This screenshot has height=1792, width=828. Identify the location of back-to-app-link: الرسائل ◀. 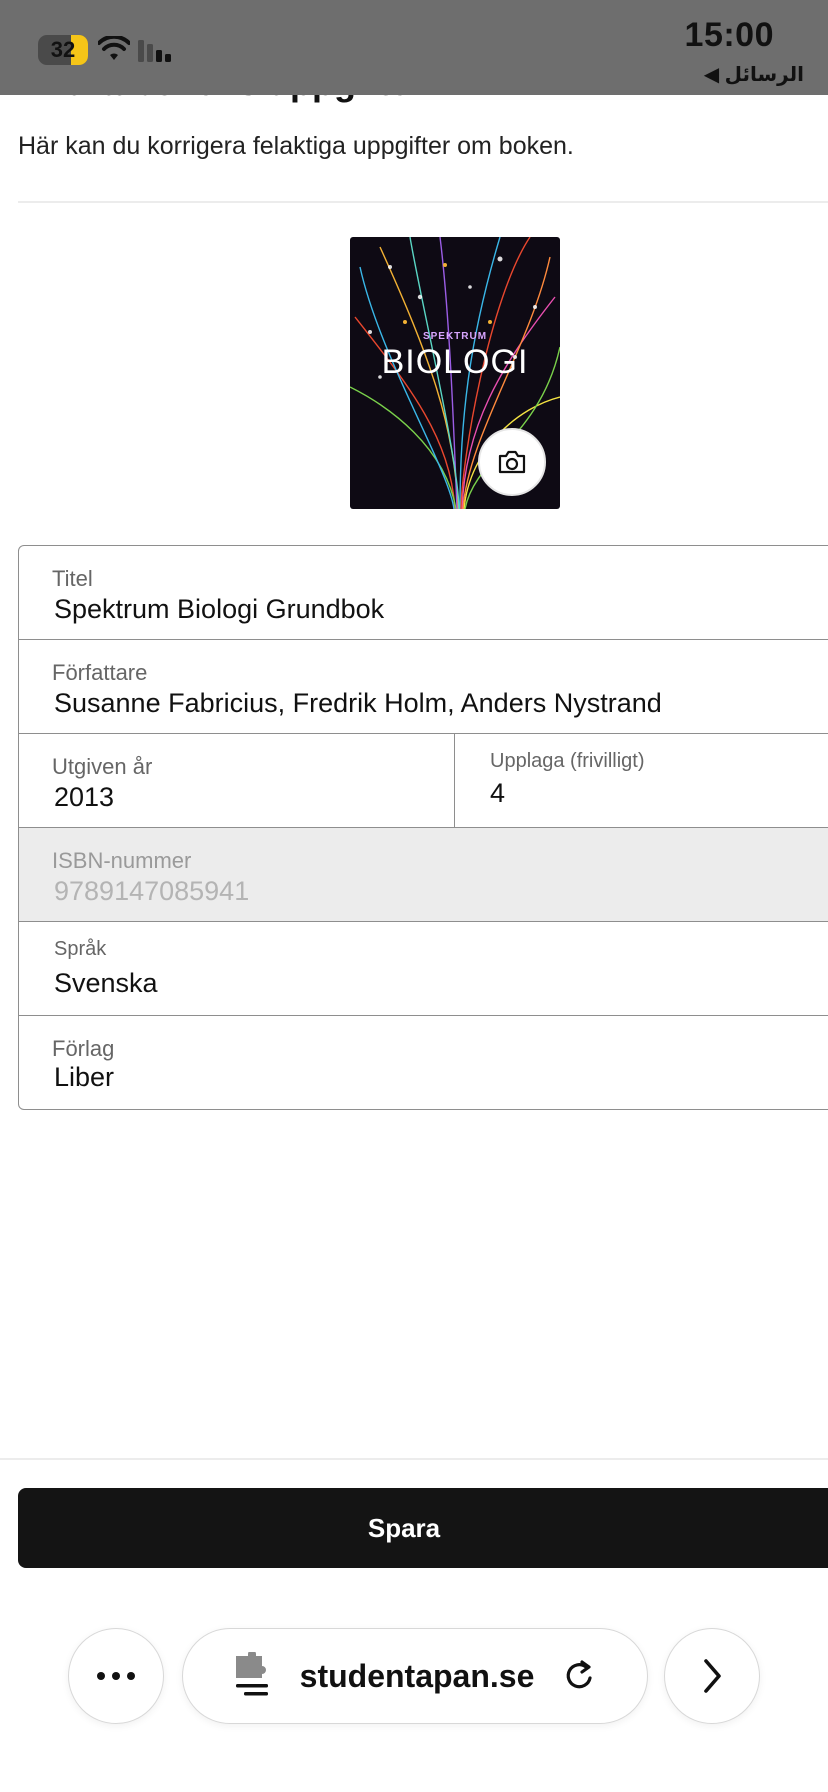
(754, 74).